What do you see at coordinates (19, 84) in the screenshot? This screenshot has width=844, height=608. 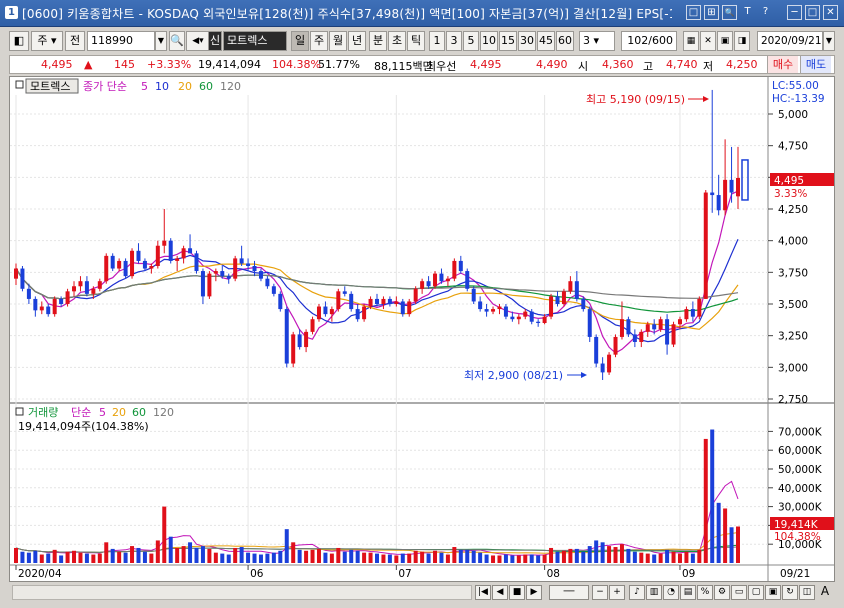 I see `panel-collapse-icon` at bounding box center [19, 84].